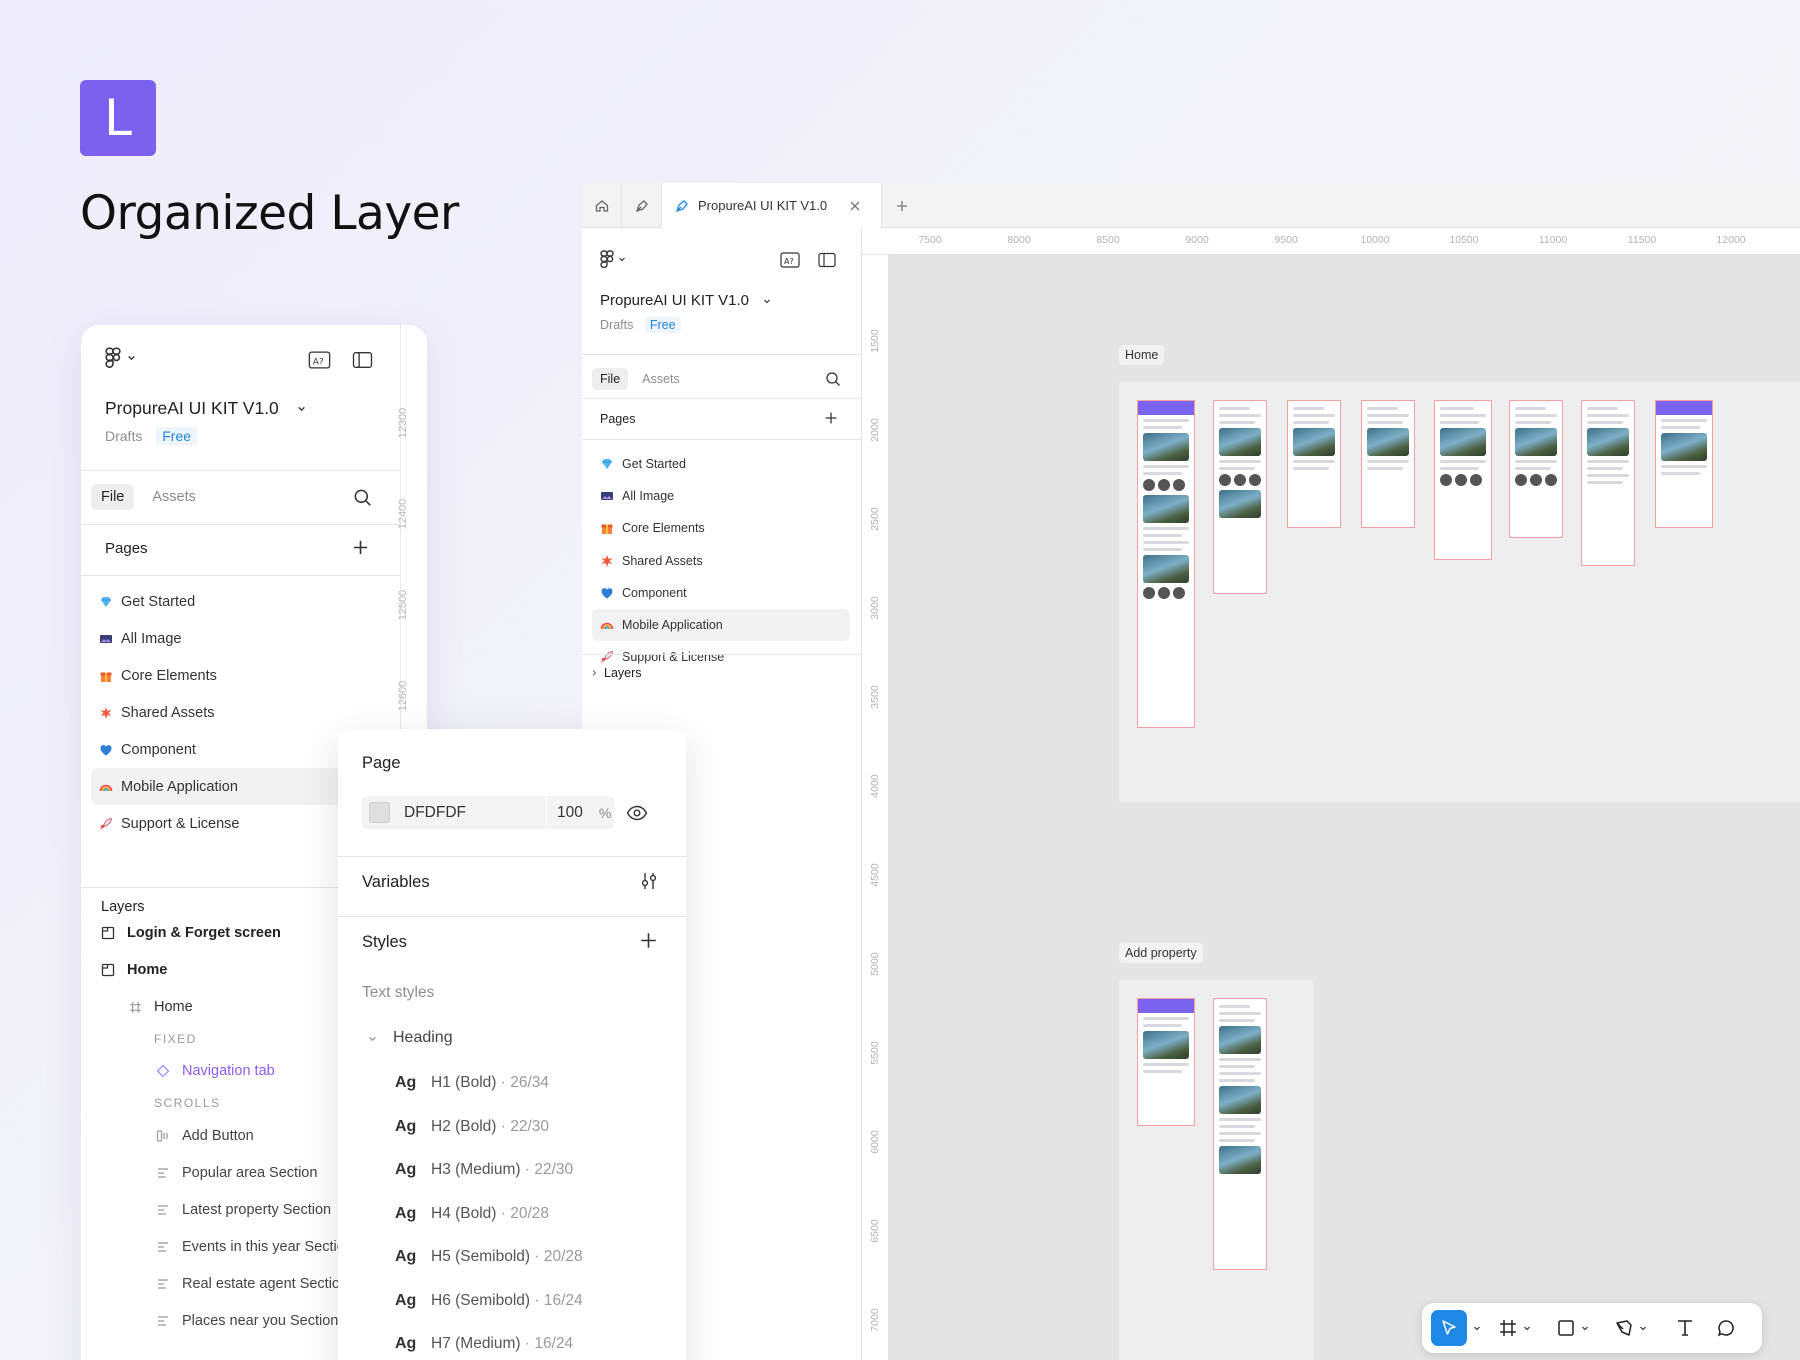 Image resolution: width=1800 pixels, height=1360 pixels. What do you see at coordinates (472, 1127) in the screenshot?
I see `text-style-row: Ag H2 (Bold) · 22/30` at bounding box center [472, 1127].